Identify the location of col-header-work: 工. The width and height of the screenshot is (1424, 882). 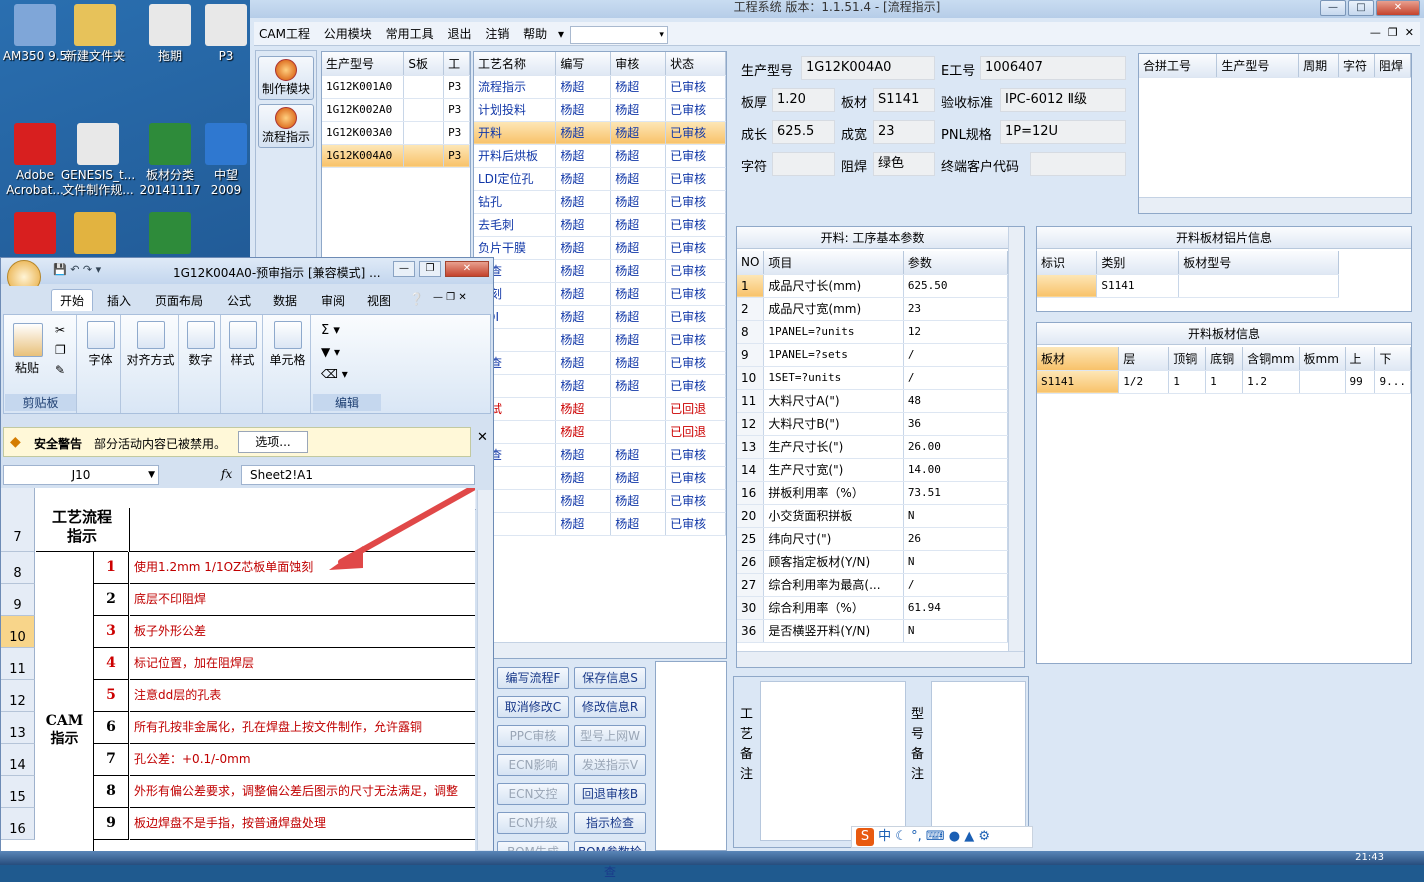
(456, 64).